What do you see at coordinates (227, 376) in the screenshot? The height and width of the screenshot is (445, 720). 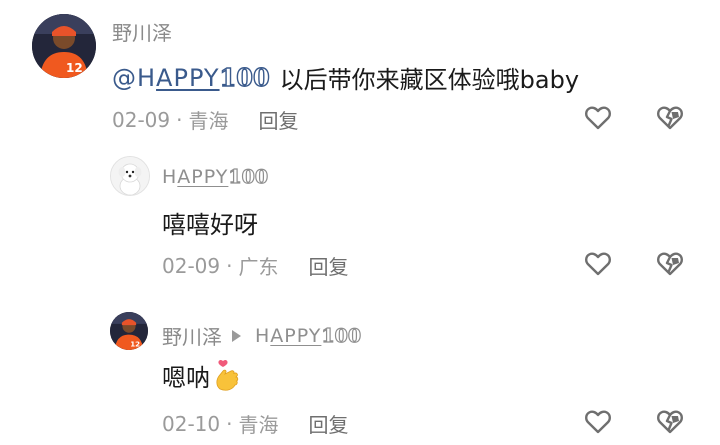 I see `finger-heart-emoji-icon` at bounding box center [227, 376].